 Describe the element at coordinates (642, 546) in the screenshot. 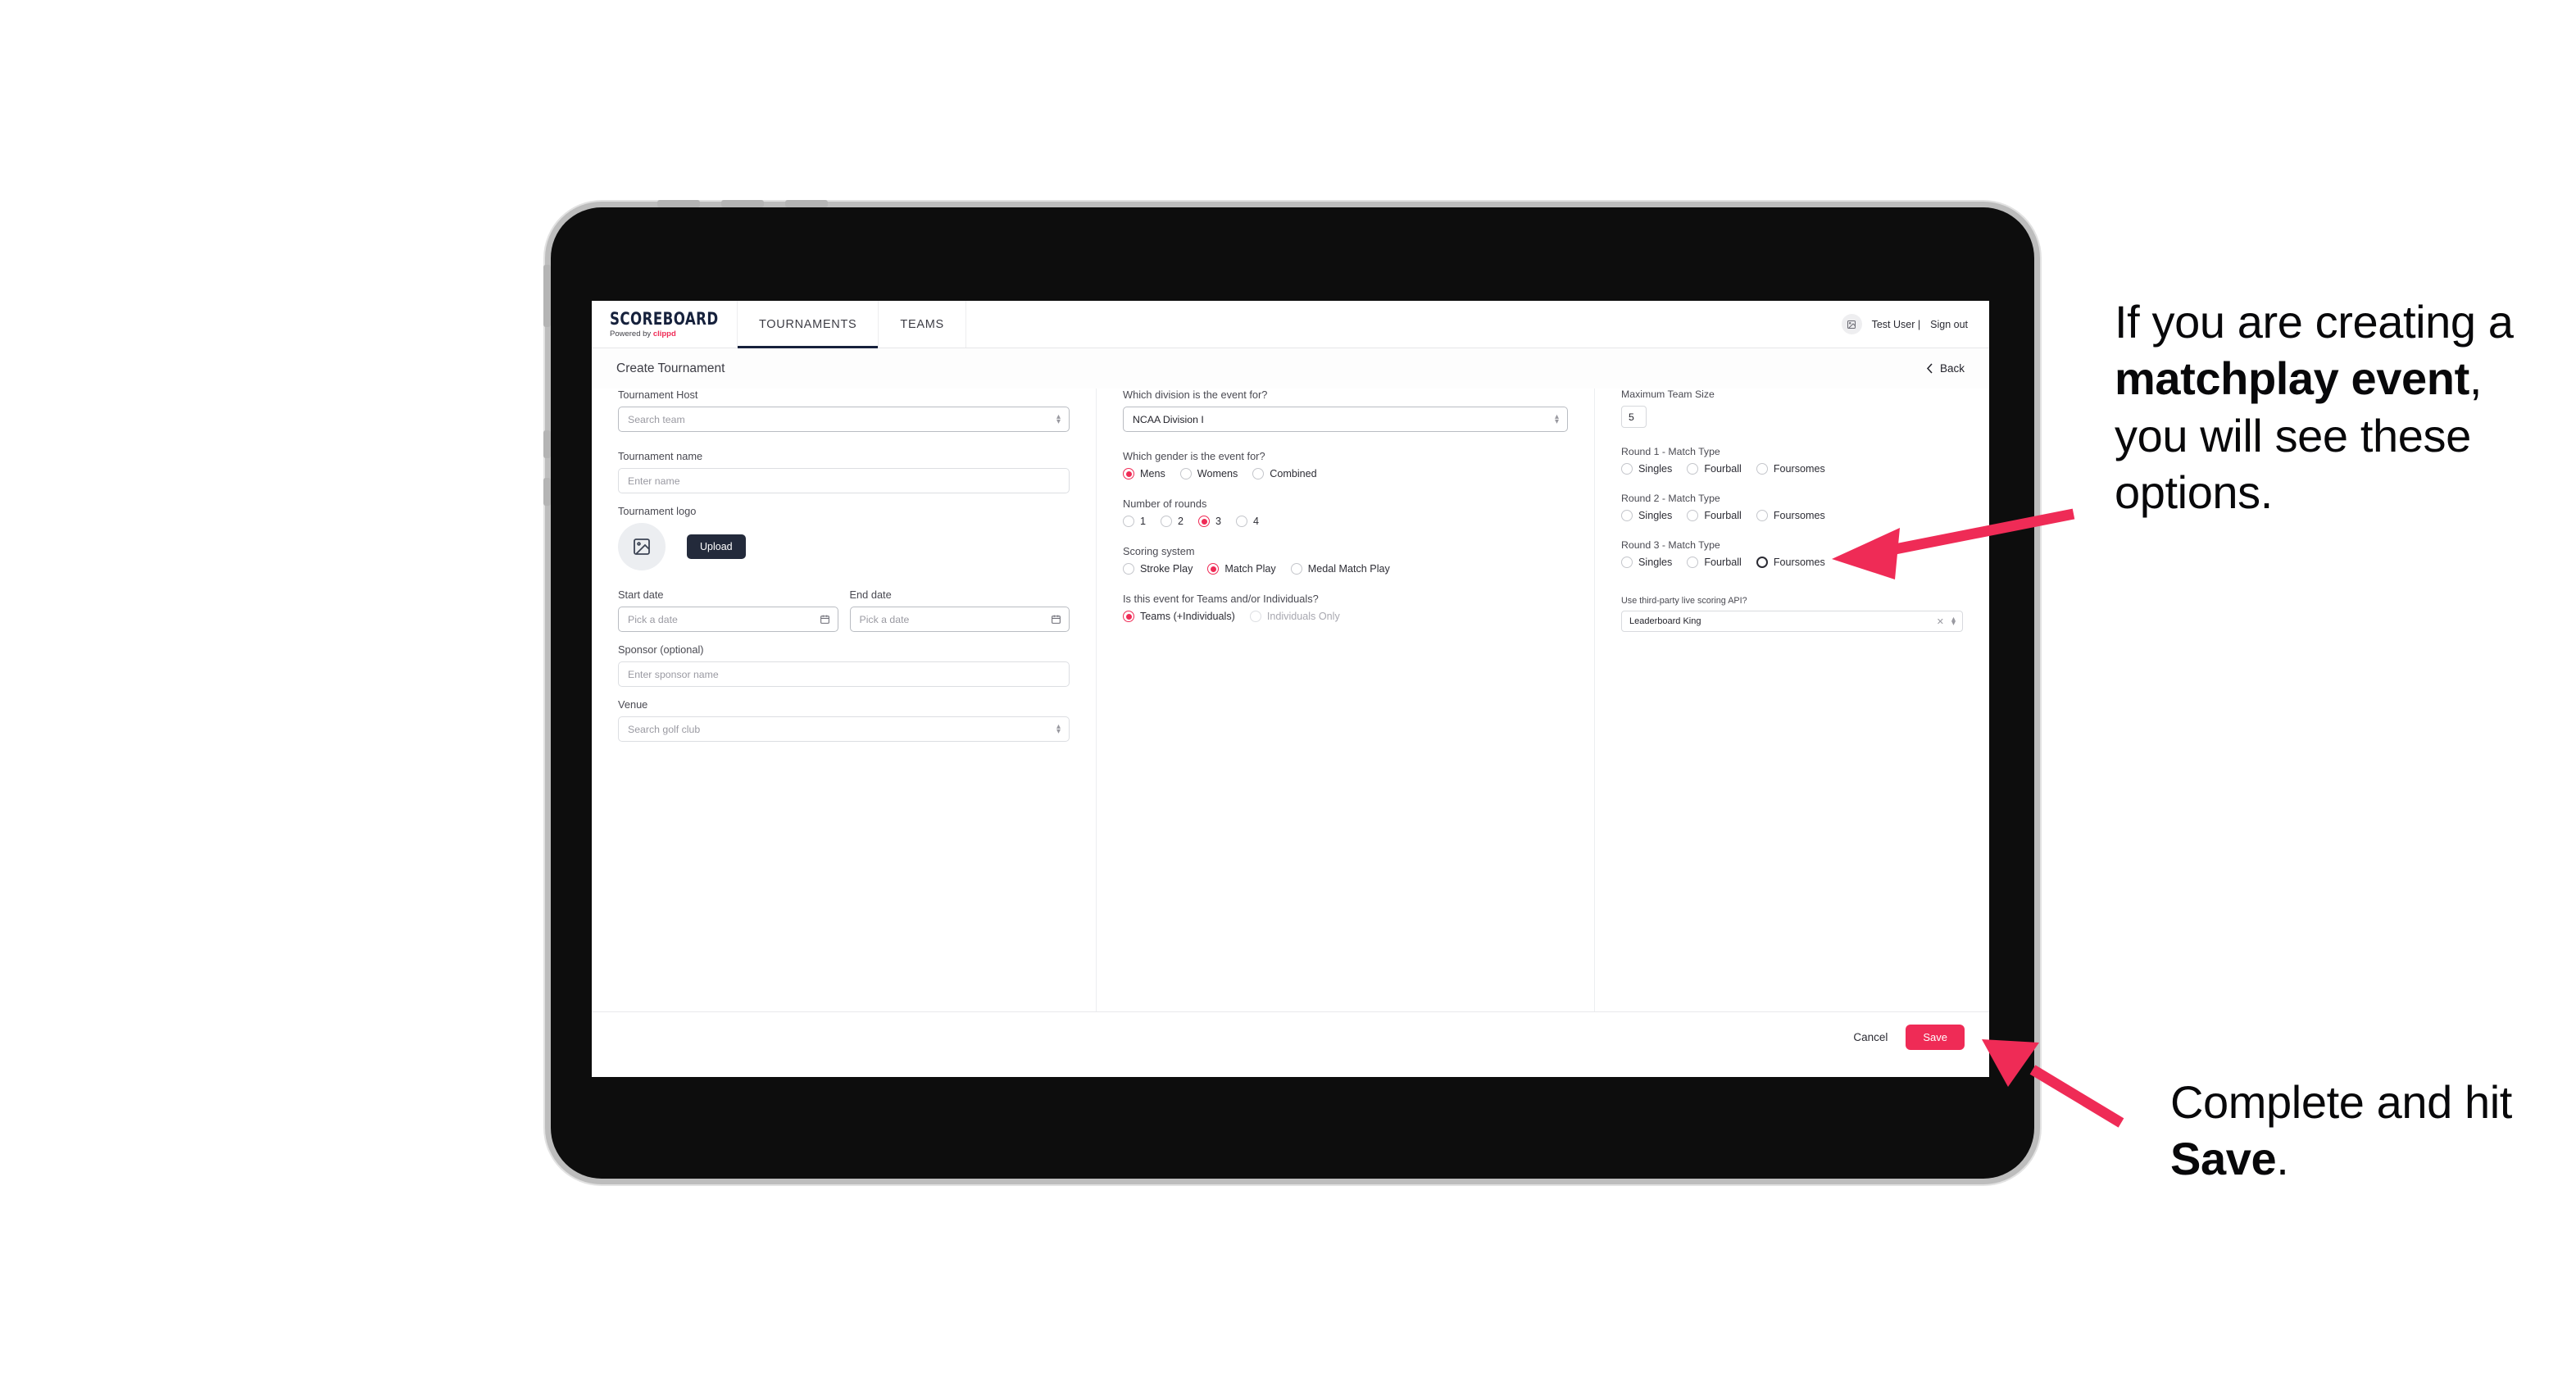

I see `tournament-logo-preview` at that location.